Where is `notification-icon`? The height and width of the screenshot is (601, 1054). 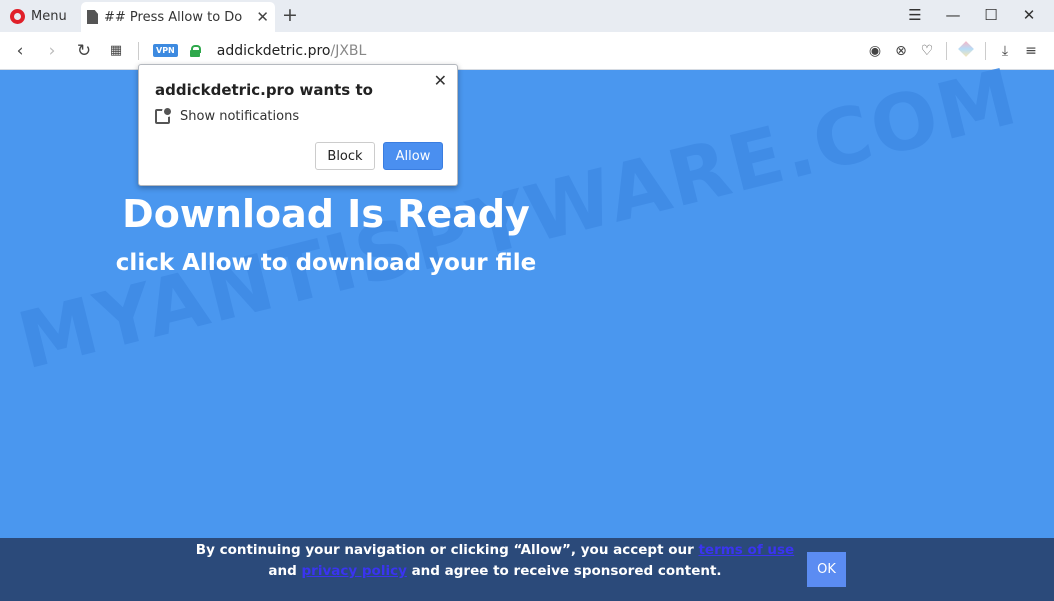
notification-icon is located at coordinates (164, 115).